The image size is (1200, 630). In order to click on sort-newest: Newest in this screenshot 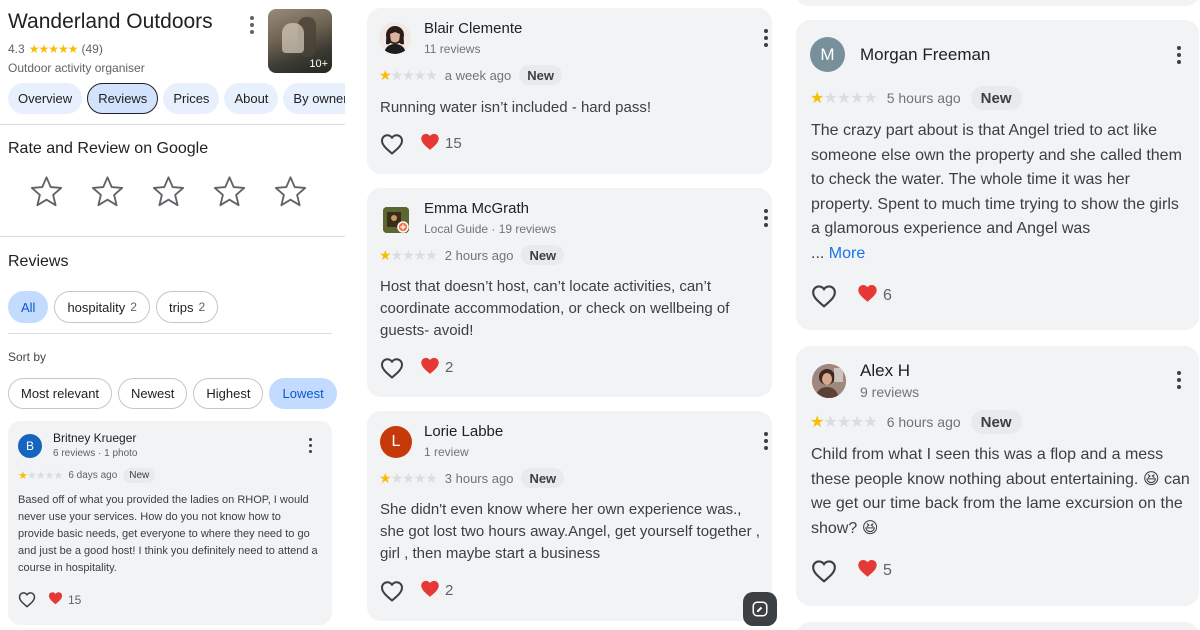, I will do `click(153, 393)`.